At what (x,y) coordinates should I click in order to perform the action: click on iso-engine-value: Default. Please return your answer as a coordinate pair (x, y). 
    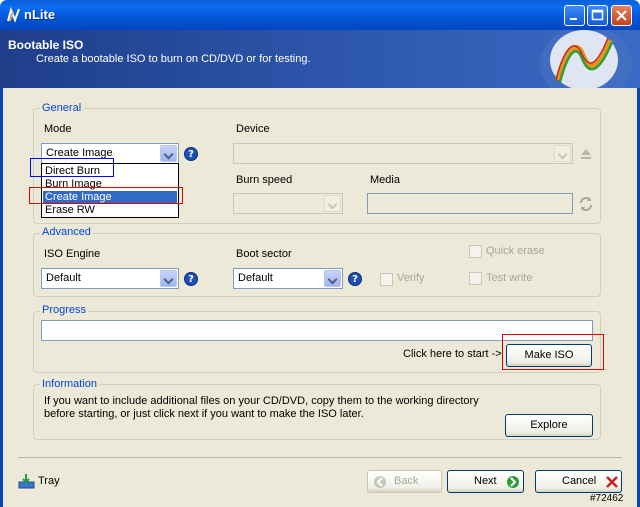
    Looking at the image, I should click on (63, 278).